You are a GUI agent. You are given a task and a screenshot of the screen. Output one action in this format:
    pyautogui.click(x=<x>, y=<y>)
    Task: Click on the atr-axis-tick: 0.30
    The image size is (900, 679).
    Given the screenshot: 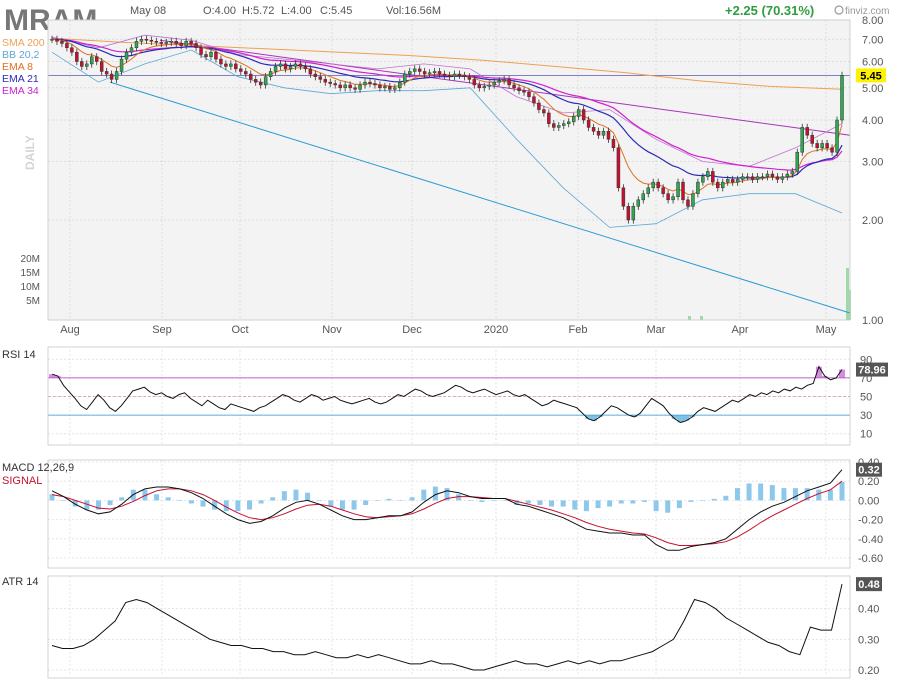 What is the action you would take?
    pyautogui.click(x=868, y=640)
    